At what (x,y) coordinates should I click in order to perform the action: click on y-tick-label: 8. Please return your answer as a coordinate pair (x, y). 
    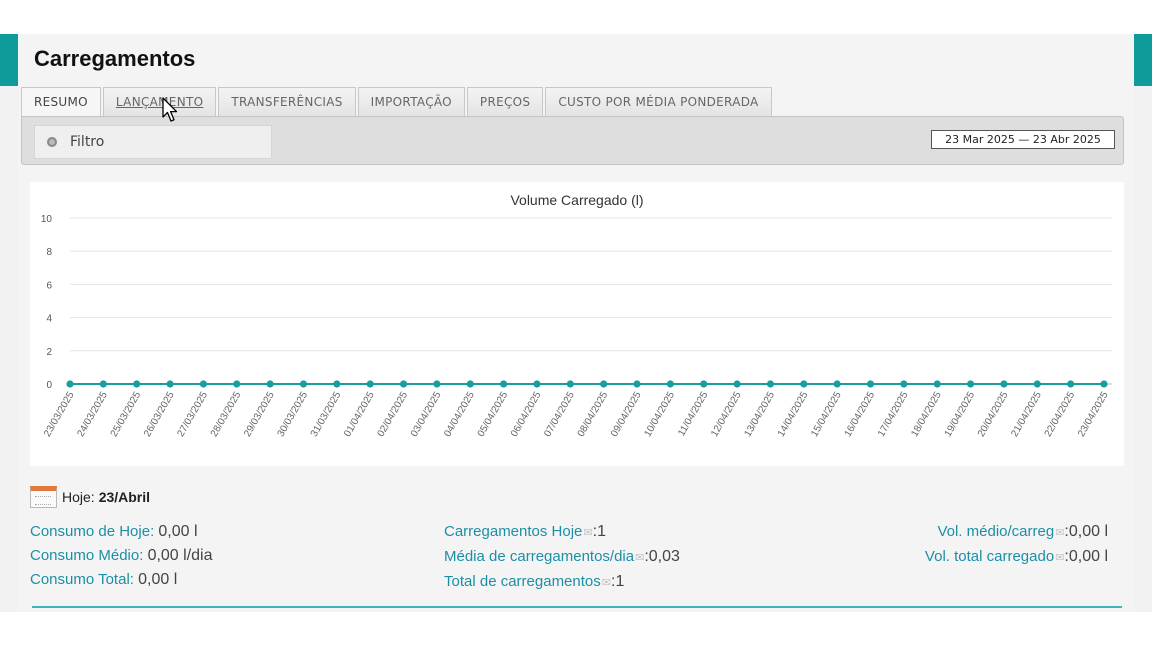
    Looking at the image, I should click on (49, 252).